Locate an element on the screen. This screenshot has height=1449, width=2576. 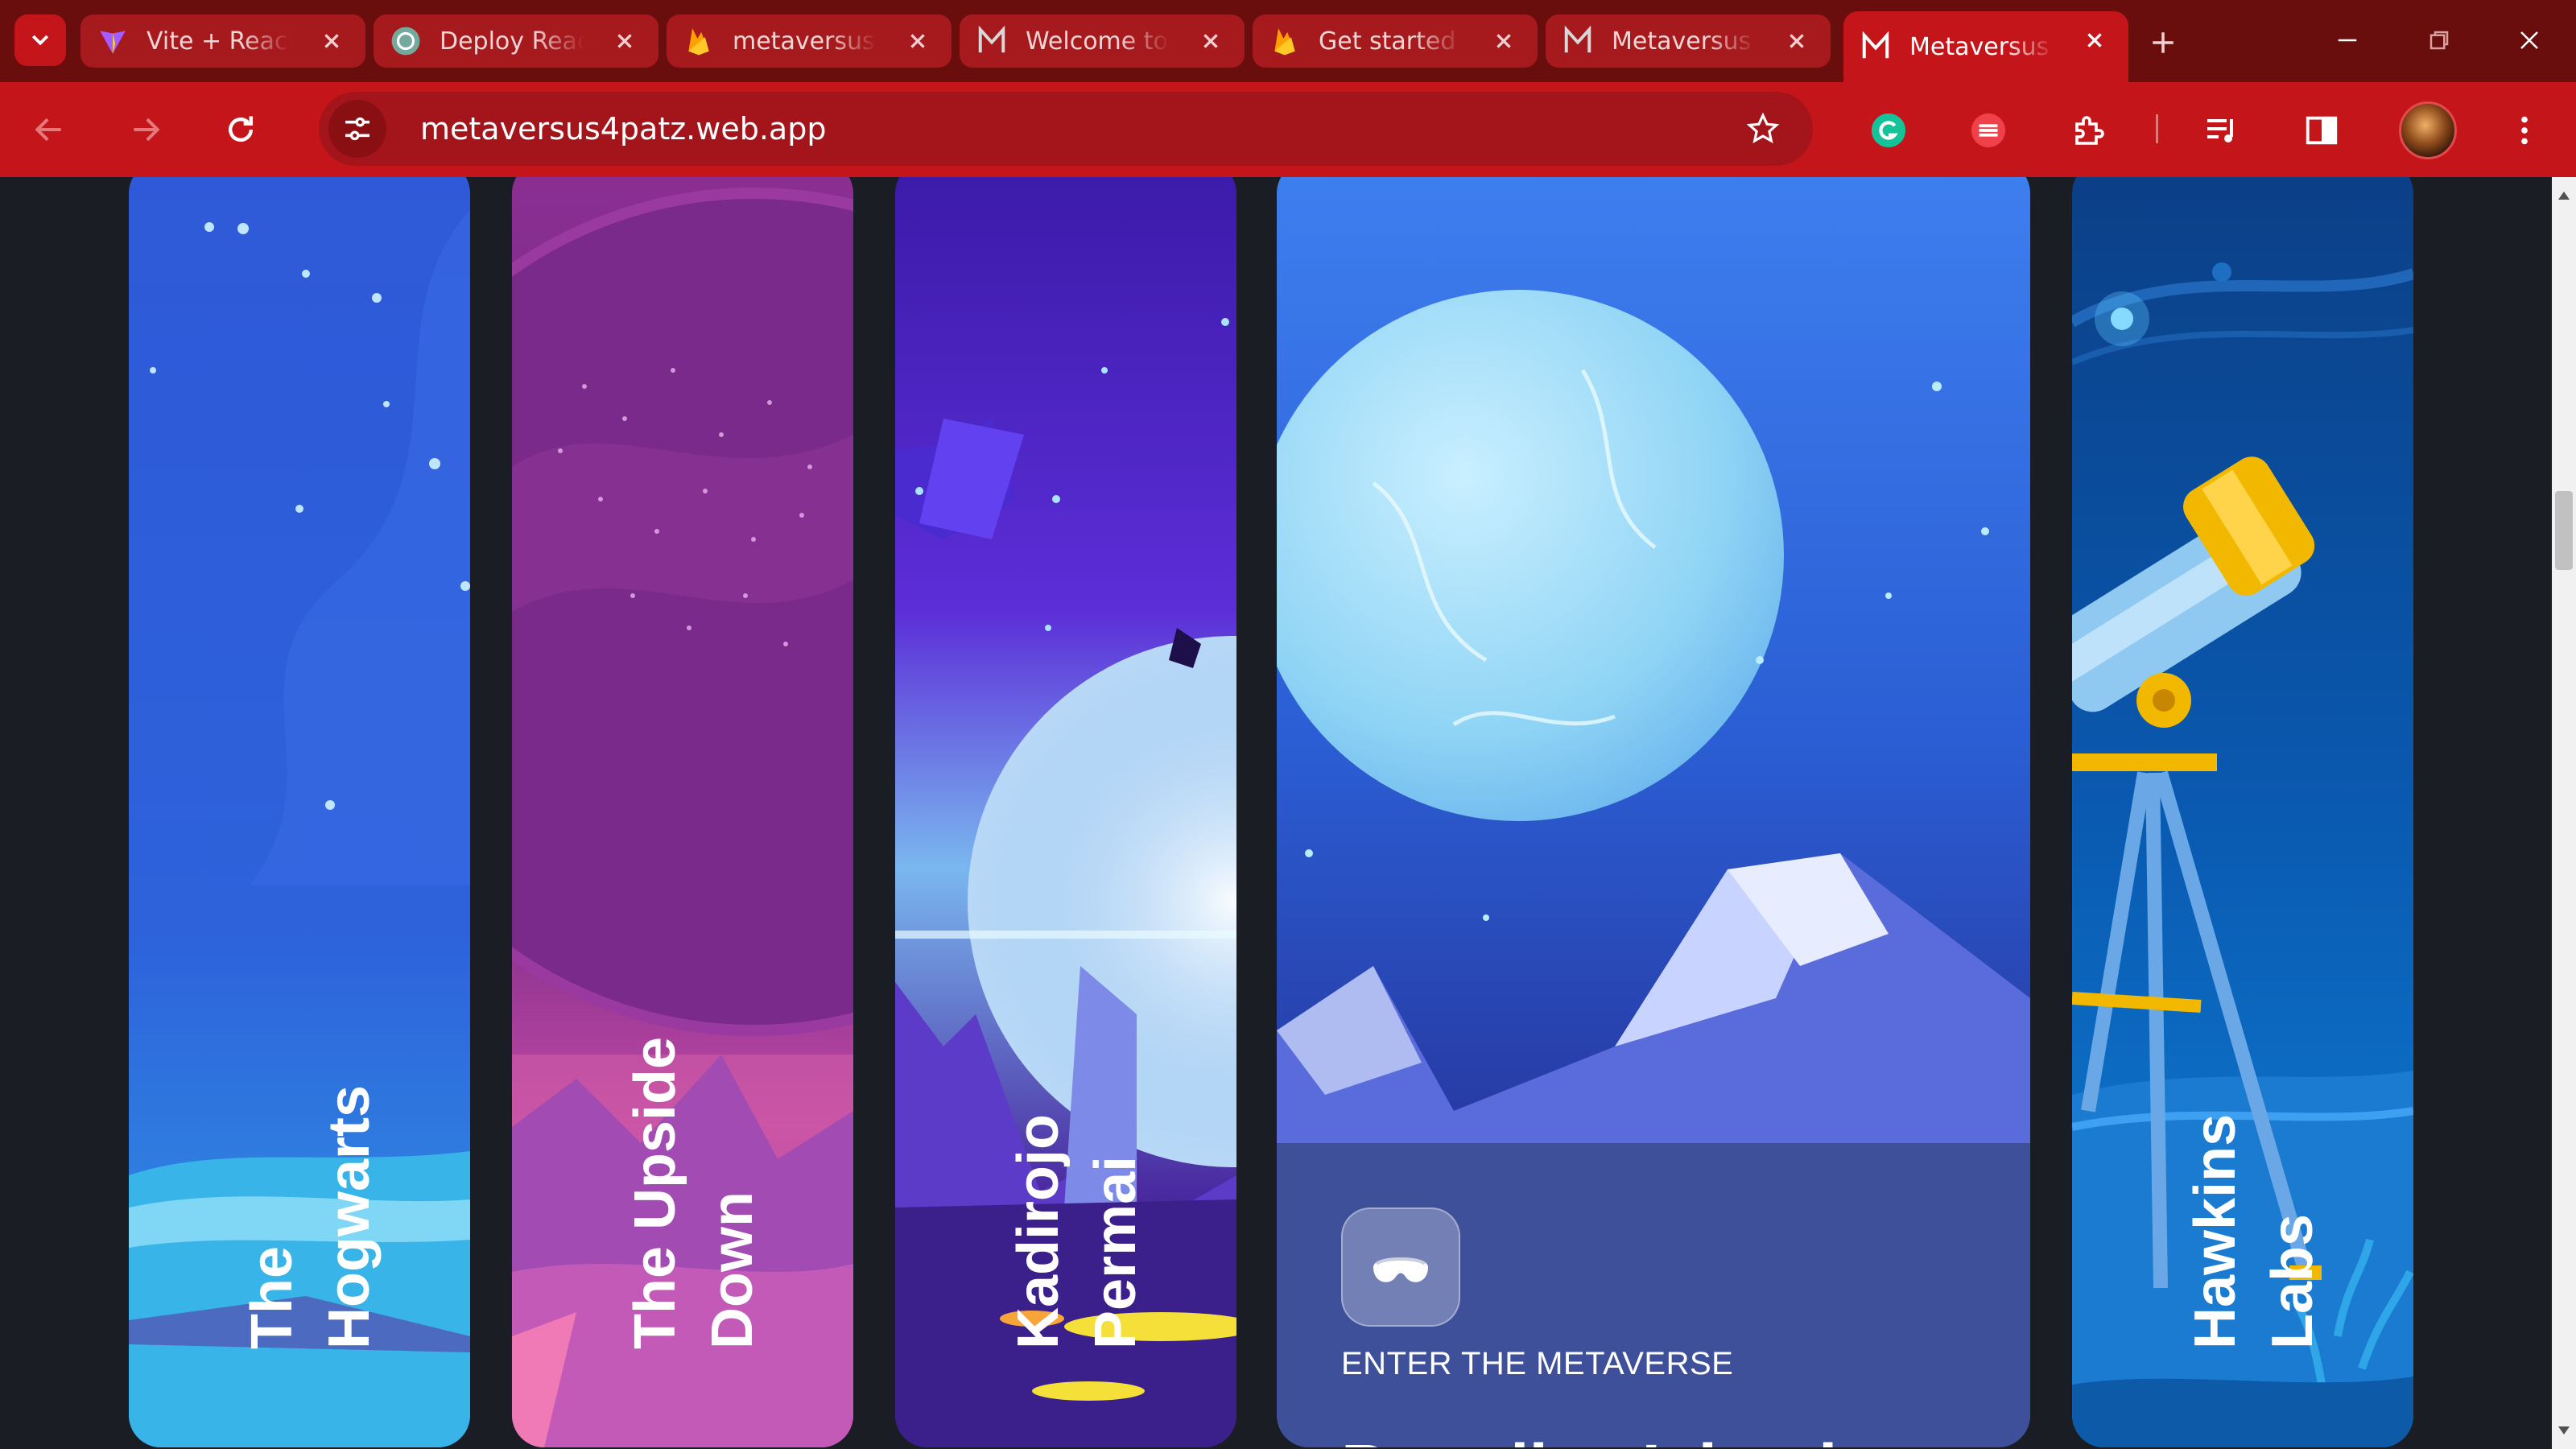
media-controls-button is located at coordinates (2222, 130).